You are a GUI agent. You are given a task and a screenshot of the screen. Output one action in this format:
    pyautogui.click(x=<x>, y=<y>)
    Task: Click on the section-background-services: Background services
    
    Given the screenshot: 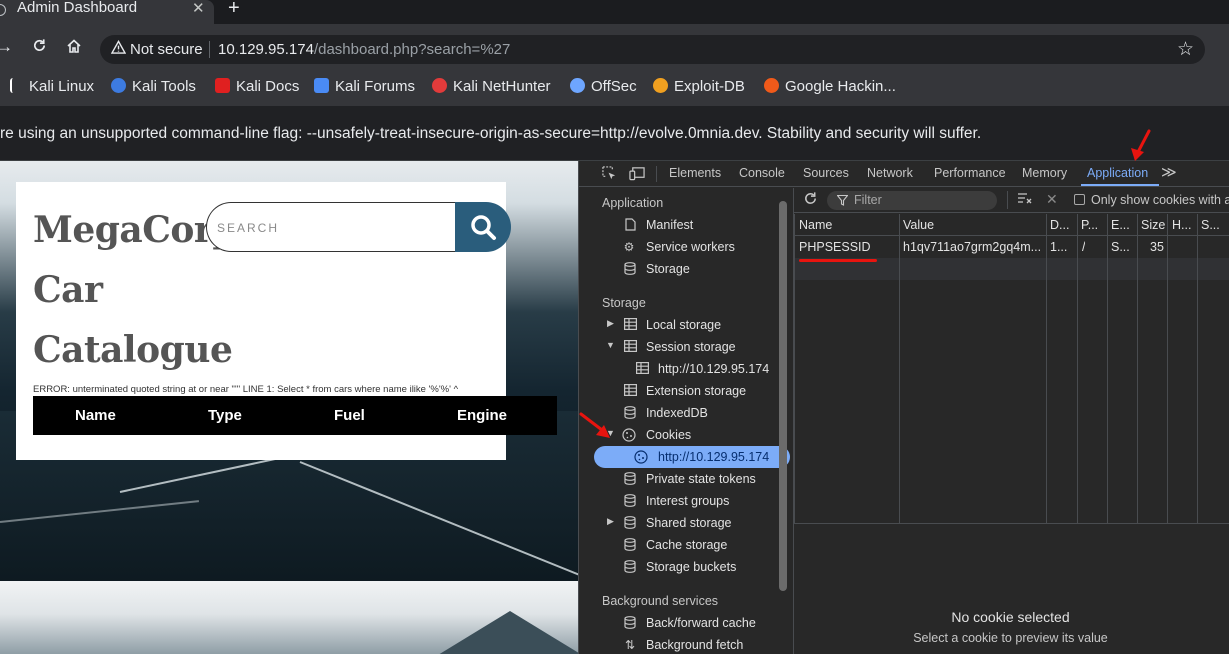 What is the action you would take?
    pyautogui.click(x=660, y=601)
    